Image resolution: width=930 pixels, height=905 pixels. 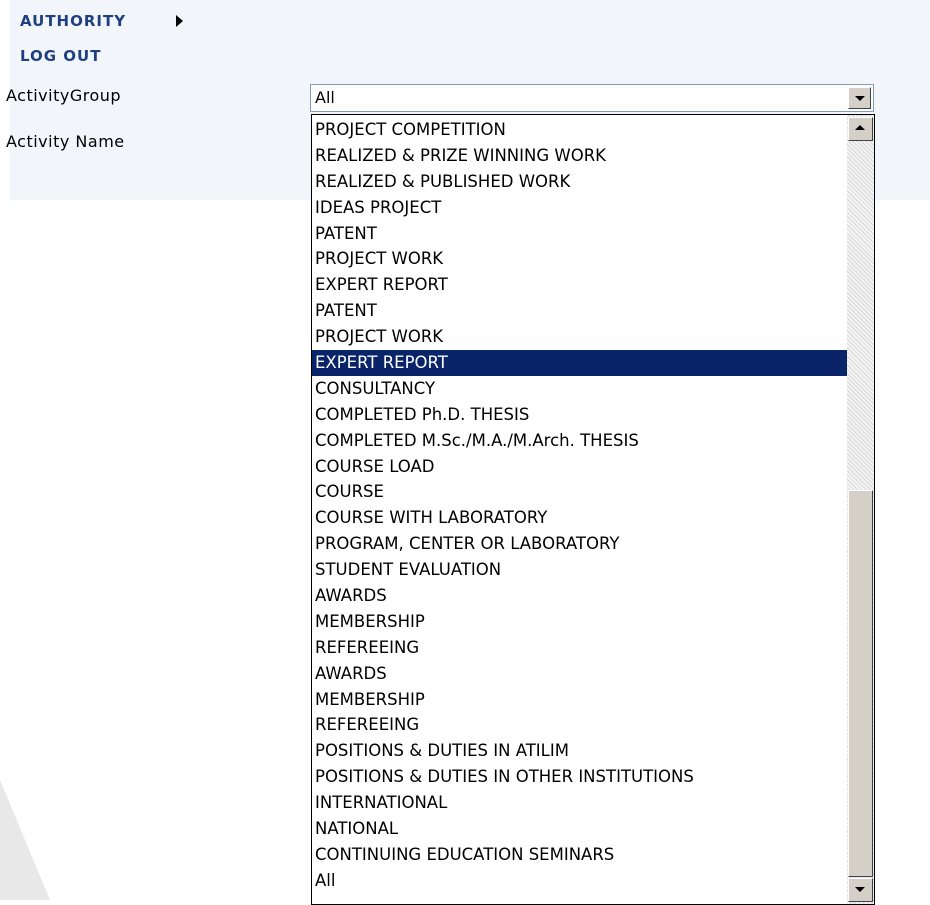 I want to click on scroll-down-arrow-icon, so click(x=860, y=889).